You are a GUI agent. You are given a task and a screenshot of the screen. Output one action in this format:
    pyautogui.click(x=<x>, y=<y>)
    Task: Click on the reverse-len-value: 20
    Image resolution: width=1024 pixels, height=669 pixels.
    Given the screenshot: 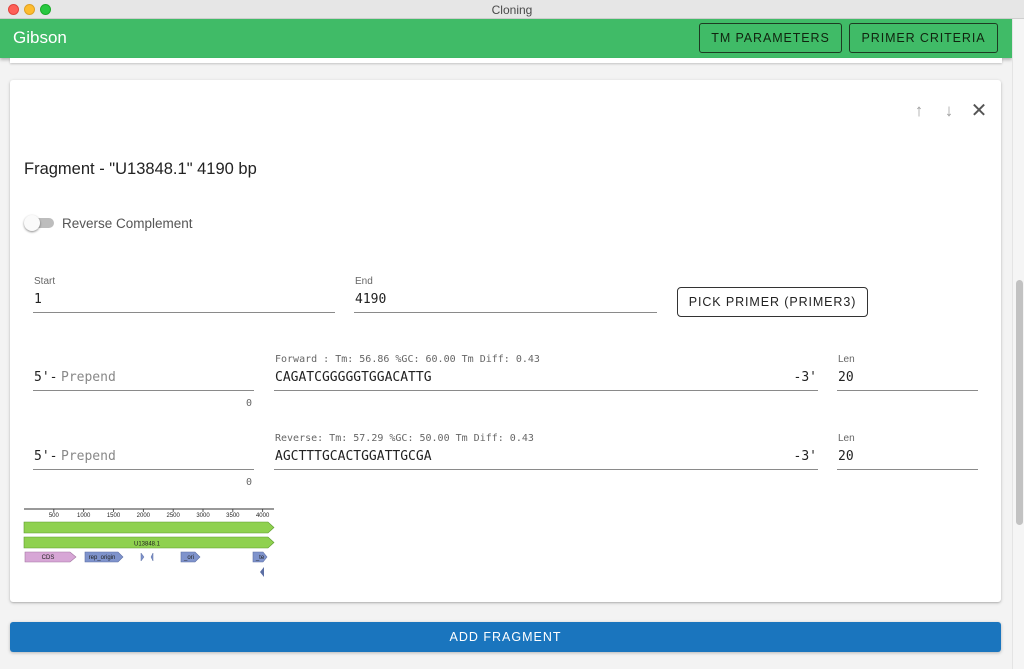 What is the action you would take?
    pyautogui.click(x=846, y=456)
    